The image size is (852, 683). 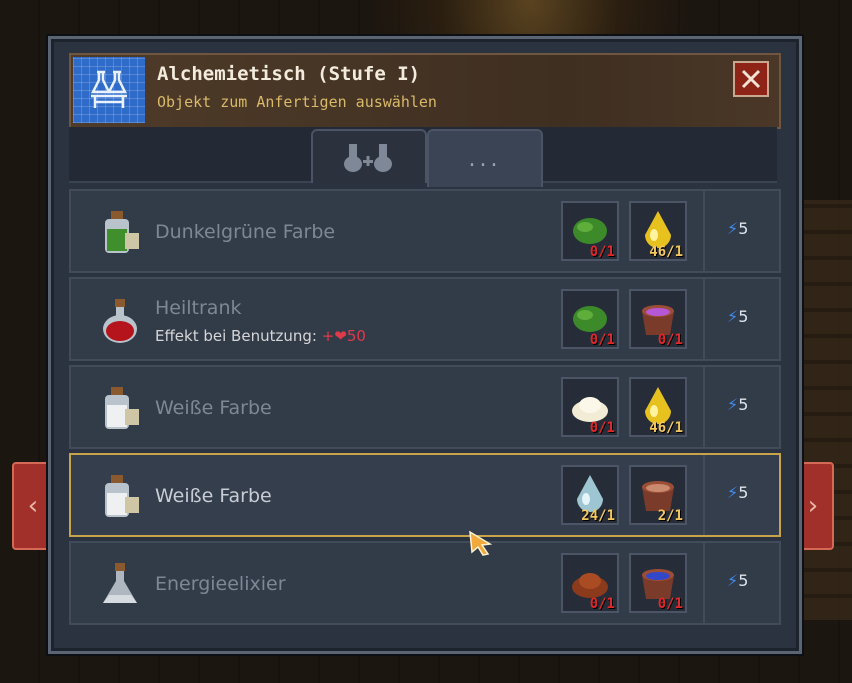 What do you see at coordinates (109, 90) in the screenshot?
I see `blueprint-flasks-icon` at bounding box center [109, 90].